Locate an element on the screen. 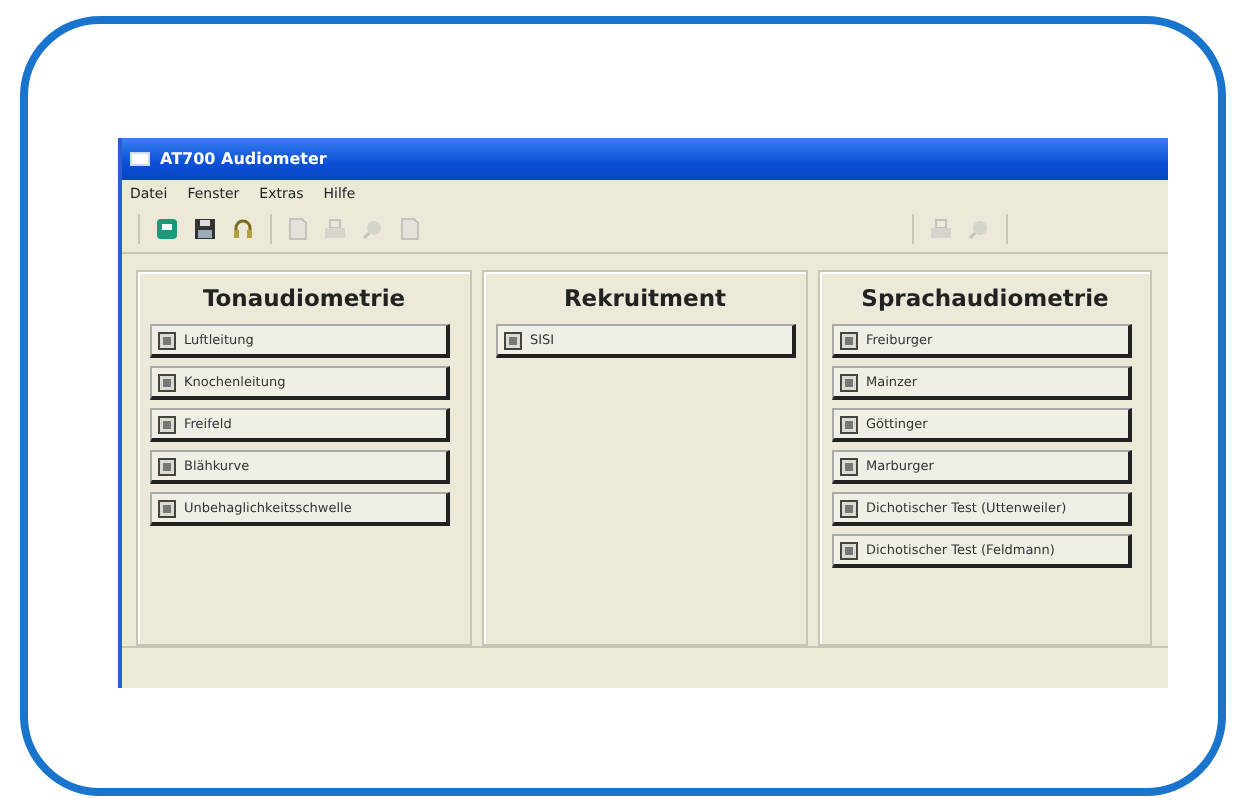 This screenshot has width=1240, height=802. window-icon is located at coordinates (140, 159).